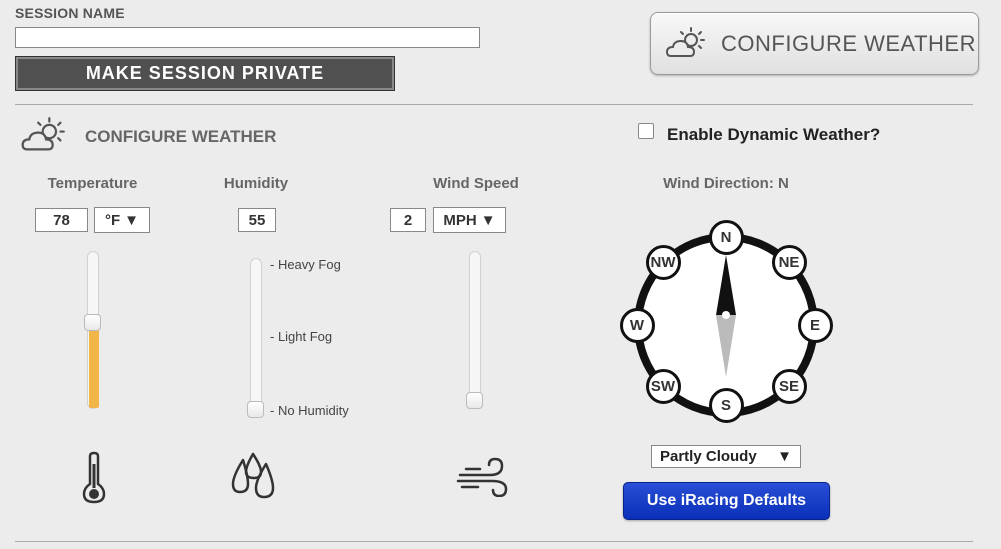 This screenshot has height=549, width=1001. Describe the element at coordinates (482, 477) in the screenshot. I see `wind-icon` at that location.